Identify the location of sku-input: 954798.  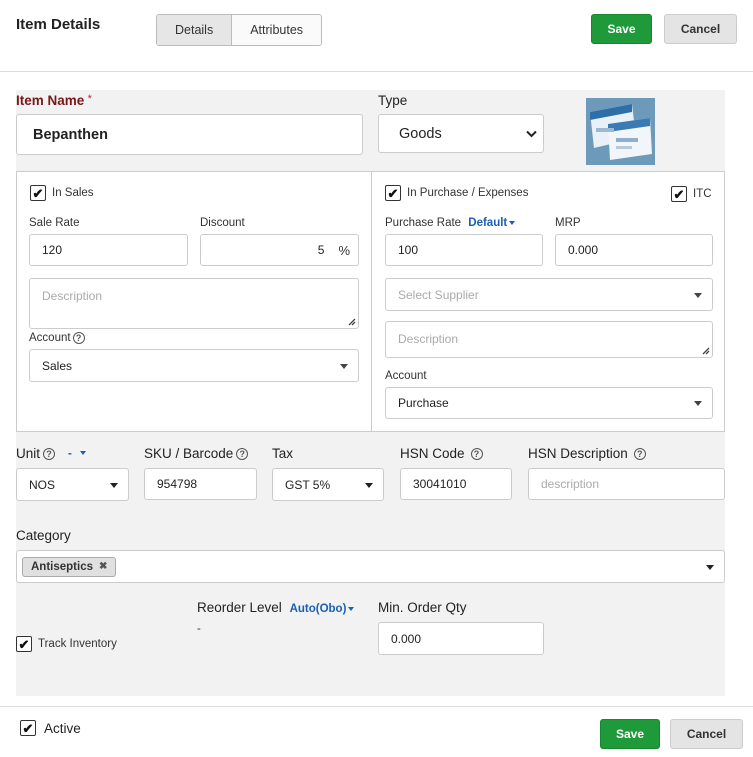
(200, 484).